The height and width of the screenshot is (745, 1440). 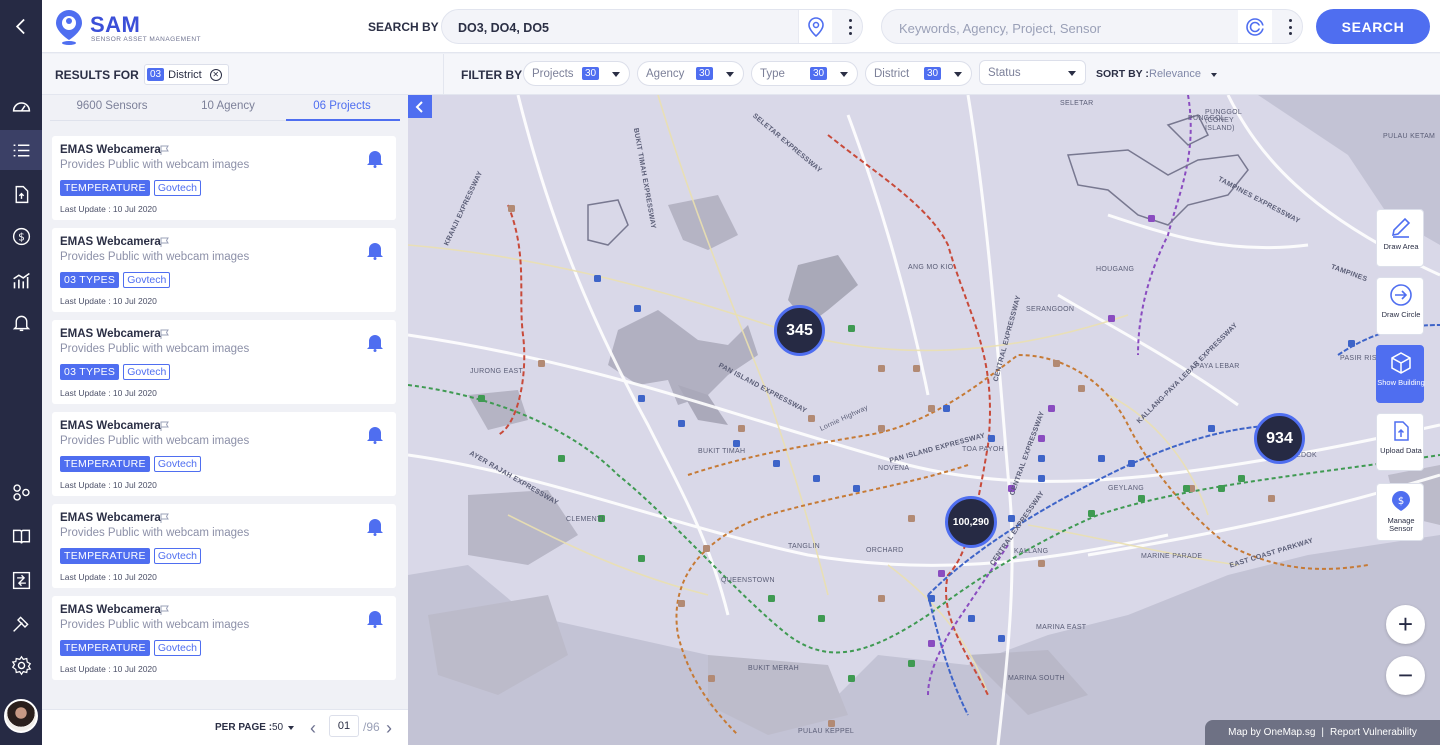 I want to click on sort-value: Relevance, so click(x=1175, y=74).